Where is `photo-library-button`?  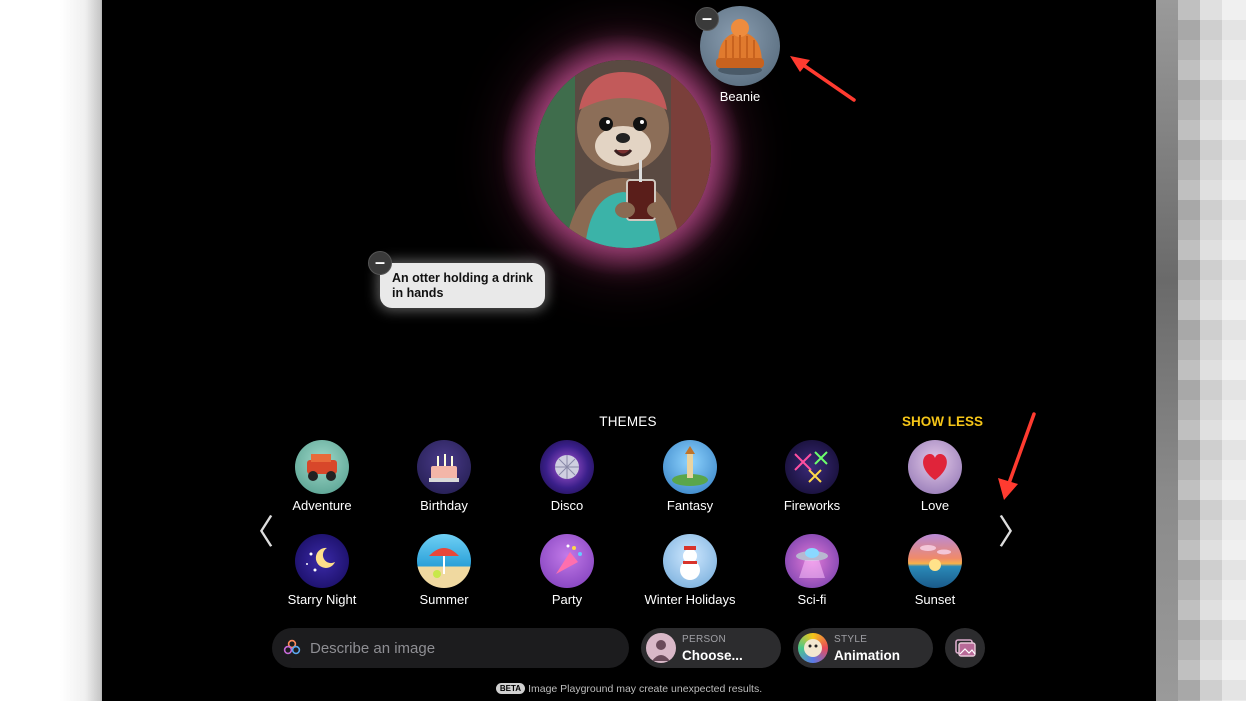 photo-library-button is located at coordinates (965, 648).